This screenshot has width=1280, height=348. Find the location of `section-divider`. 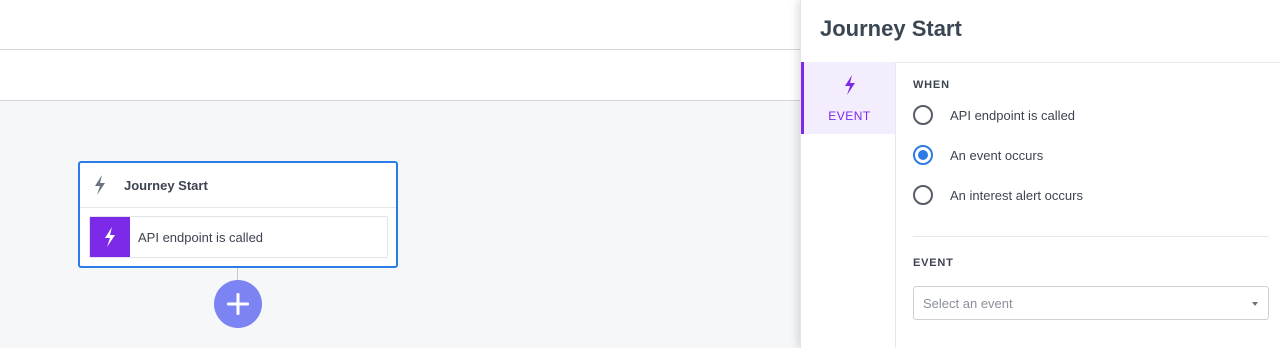

section-divider is located at coordinates (1091, 236).